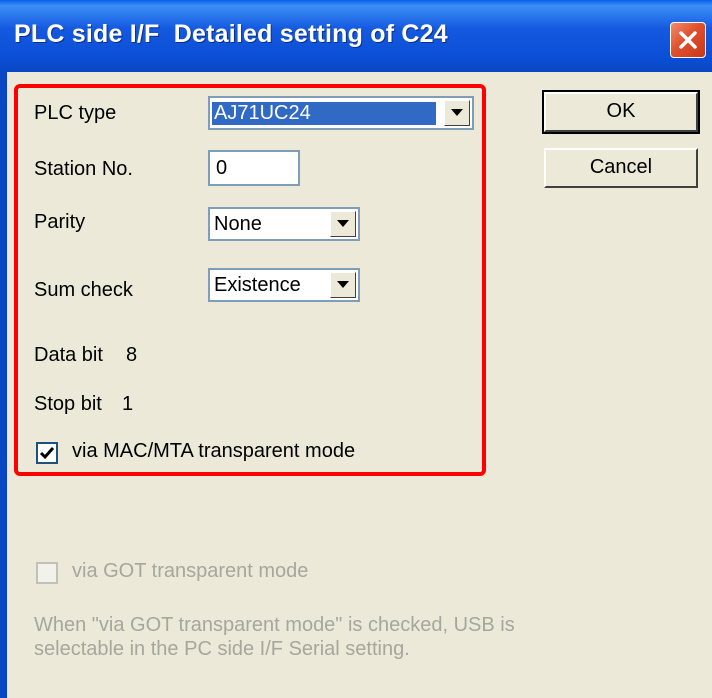 This screenshot has height=698, width=712. Describe the element at coordinates (222, 168) in the screenshot. I see `station-no-value: 0` at that location.